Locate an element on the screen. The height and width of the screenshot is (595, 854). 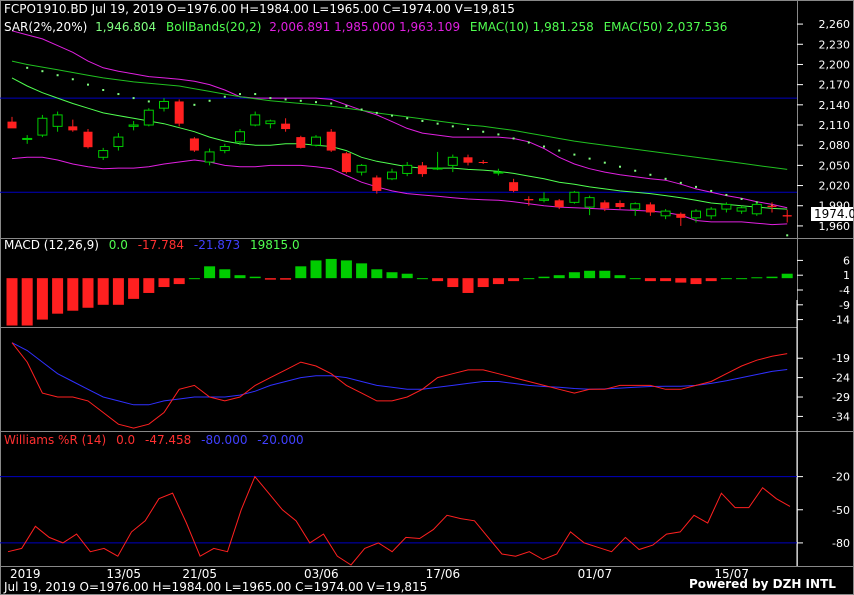
date-tick-label: 17/06 is located at coordinates (443, 574).